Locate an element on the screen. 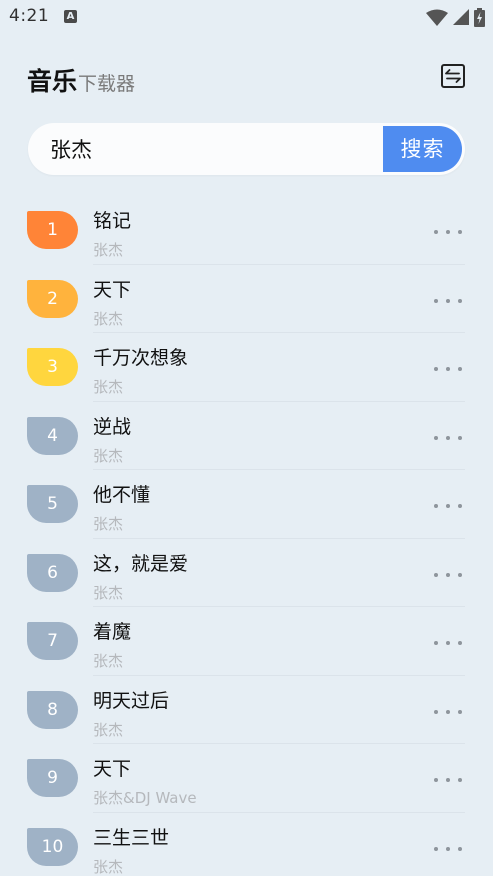  song-title: 逆战 is located at coordinates (112, 426).